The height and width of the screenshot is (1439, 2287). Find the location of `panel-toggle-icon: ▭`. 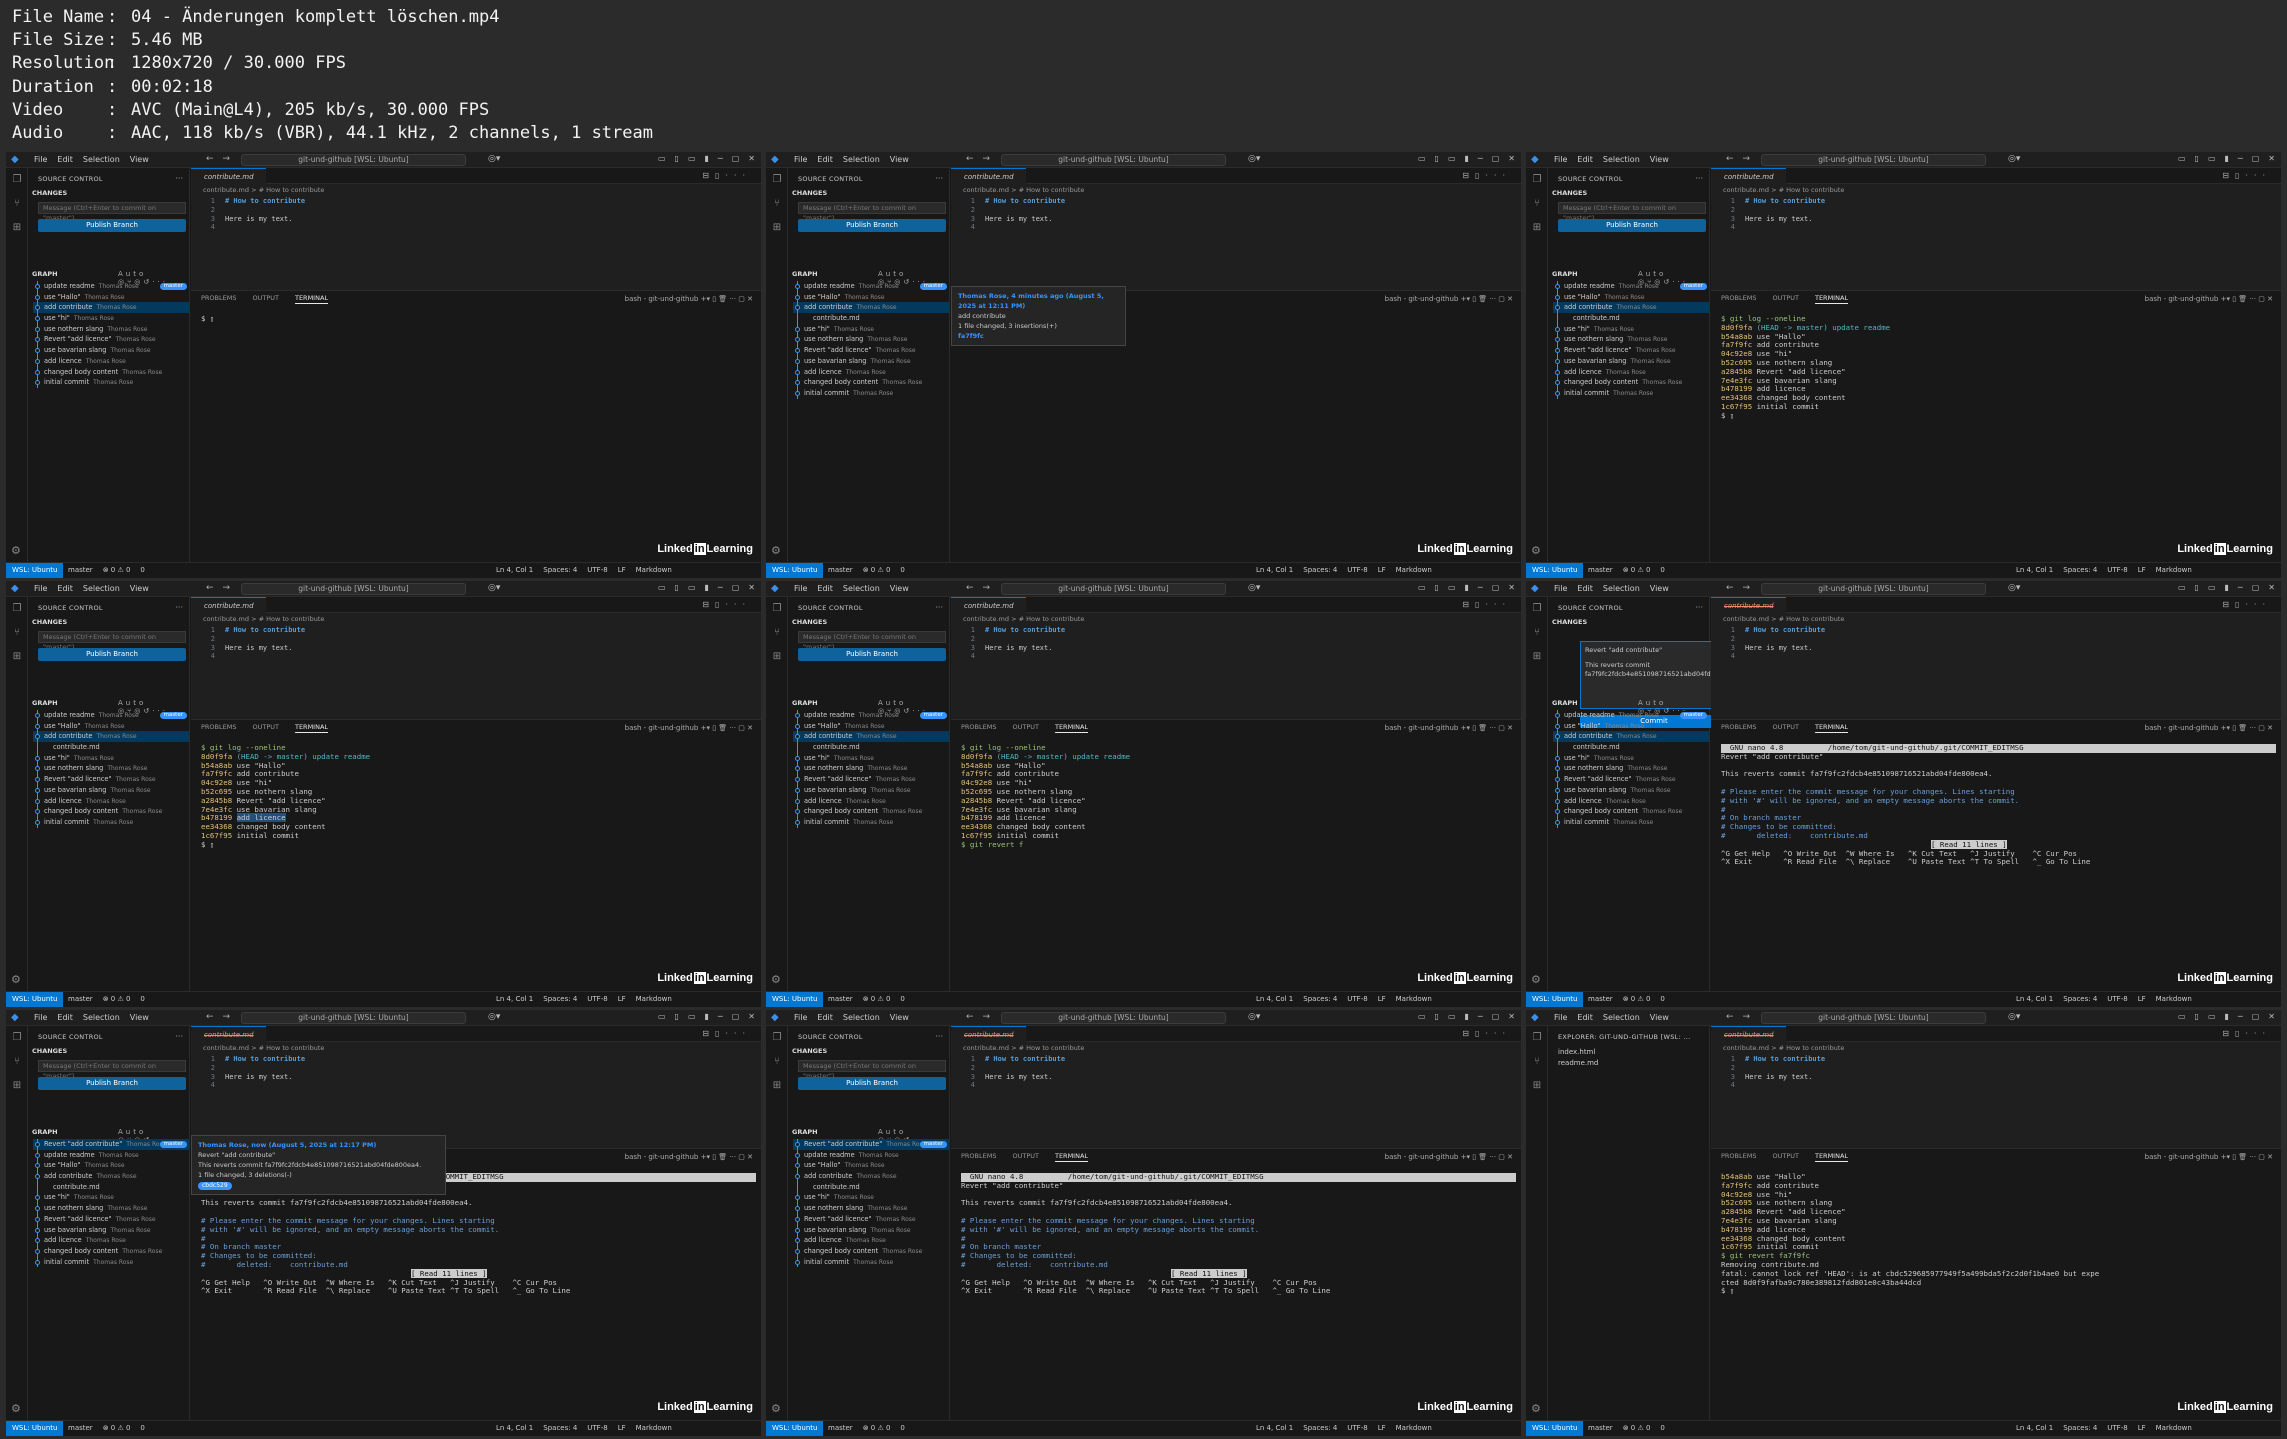

panel-toggle-icon: ▭ is located at coordinates (1452, 159).